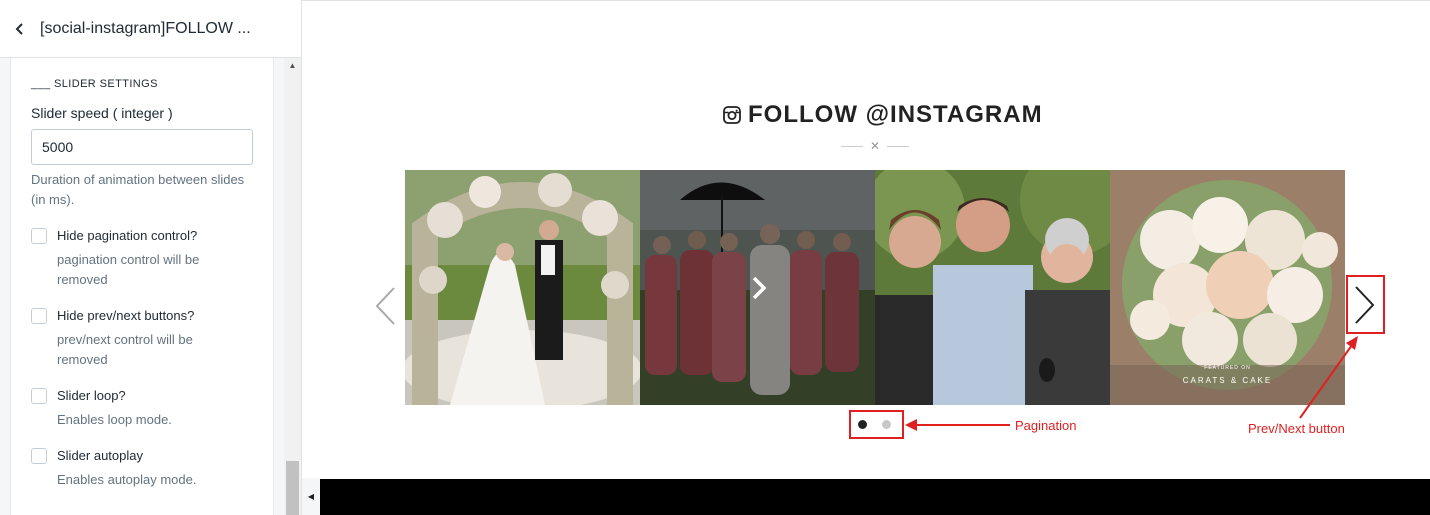 The height and width of the screenshot is (515, 1430). What do you see at coordinates (144, 316) in the screenshot?
I see `hide-prev-next-label: Hide prev/next buttons?` at bounding box center [144, 316].